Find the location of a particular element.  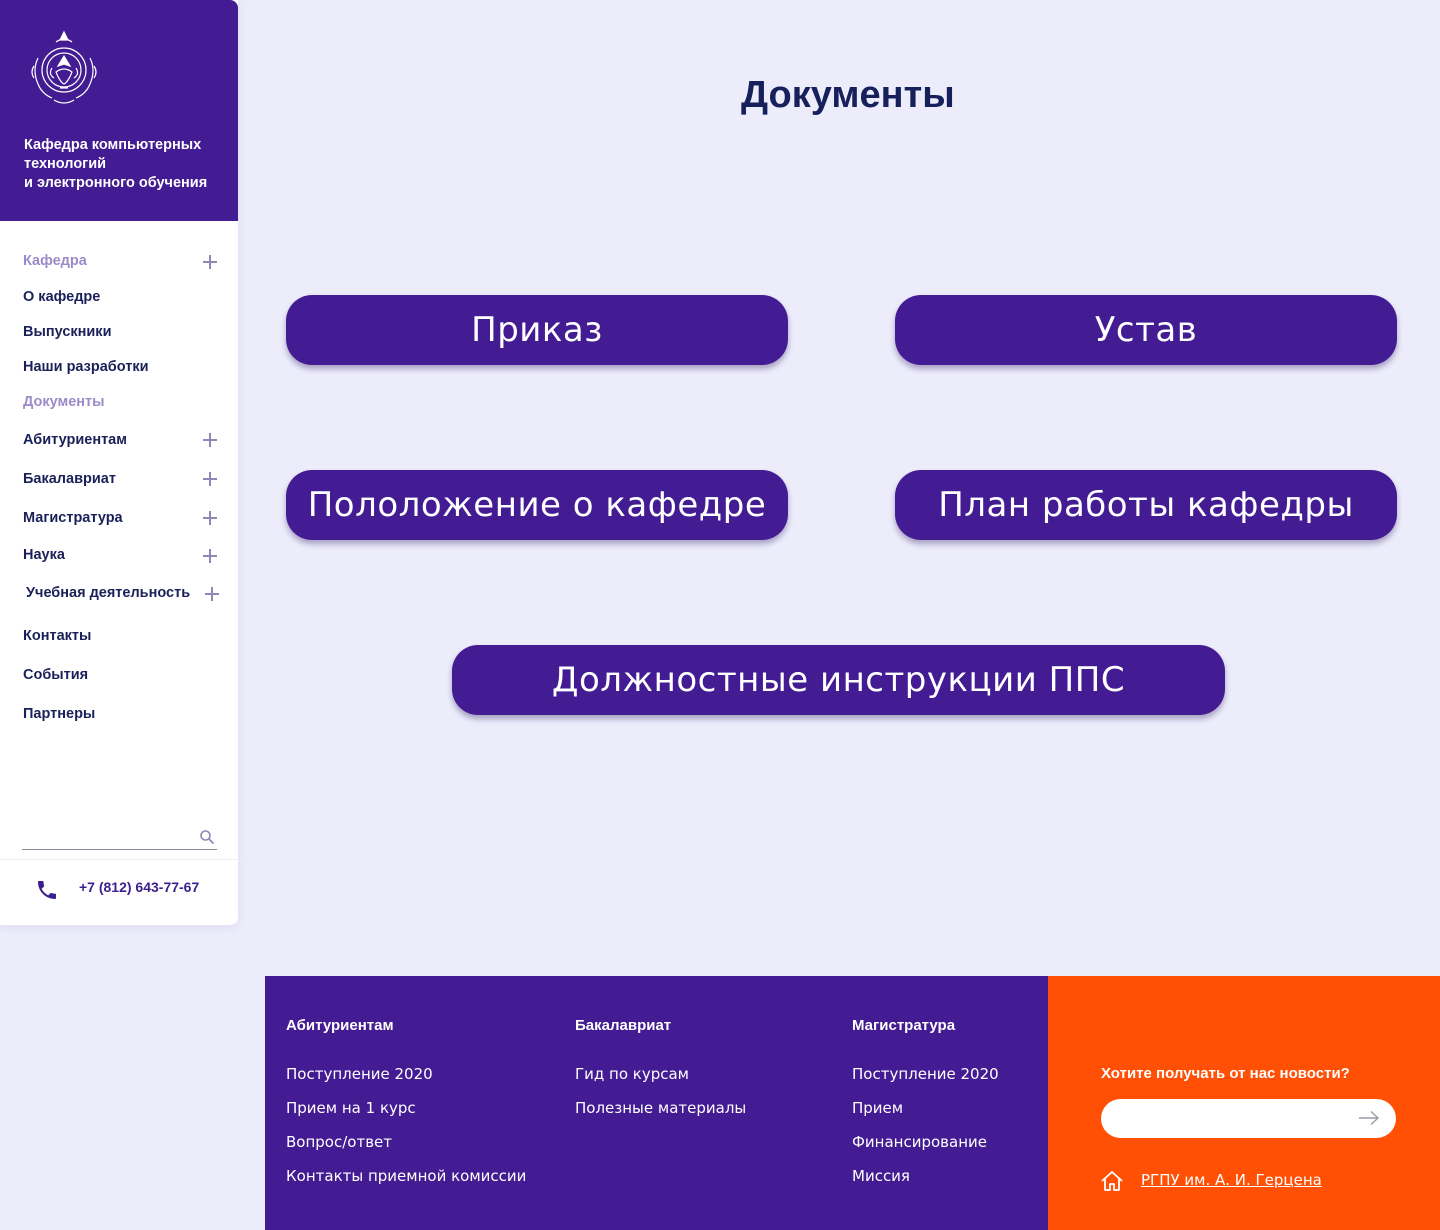

arrow-right-icon is located at coordinates (1369, 1118).